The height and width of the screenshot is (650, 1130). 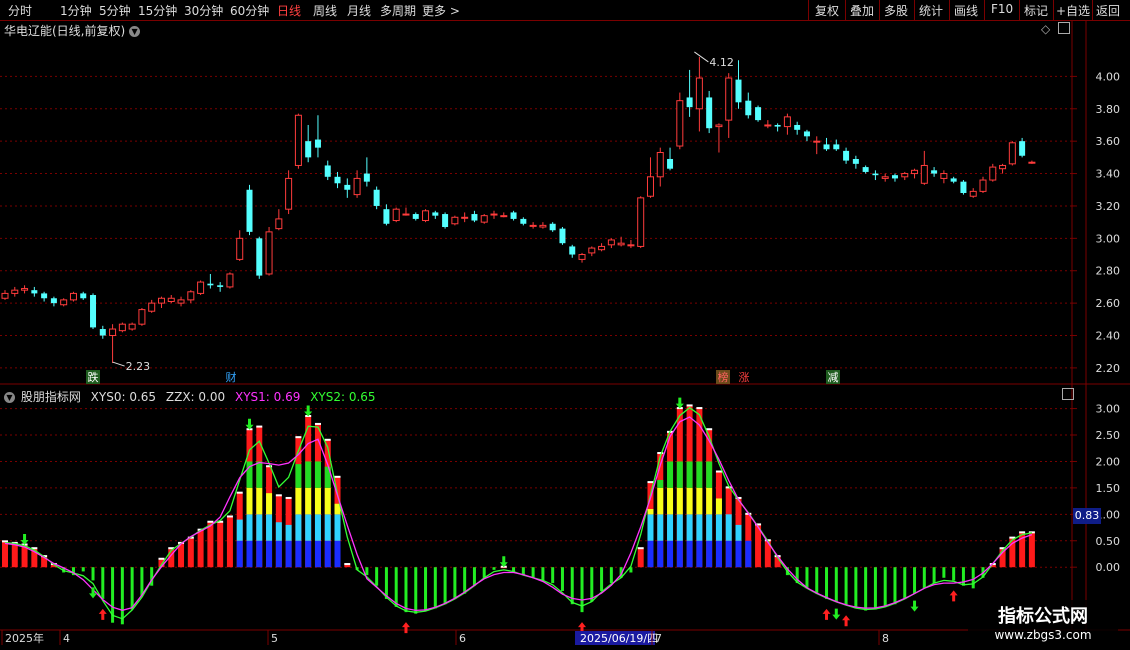 I want to click on tab-30min: 30分钟, so click(x=203, y=10).